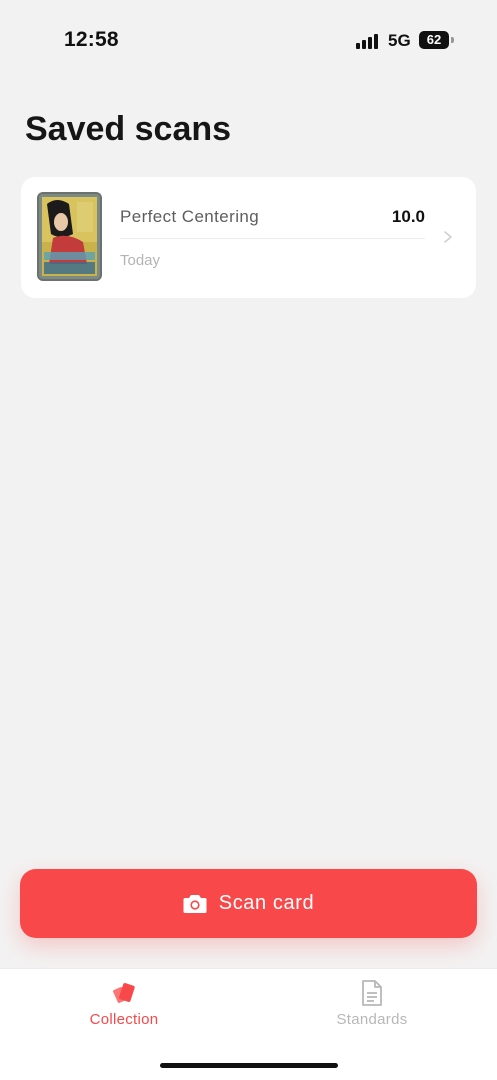 This screenshot has width=497, height=1080. I want to click on card-thumbnail, so click(69, 236).